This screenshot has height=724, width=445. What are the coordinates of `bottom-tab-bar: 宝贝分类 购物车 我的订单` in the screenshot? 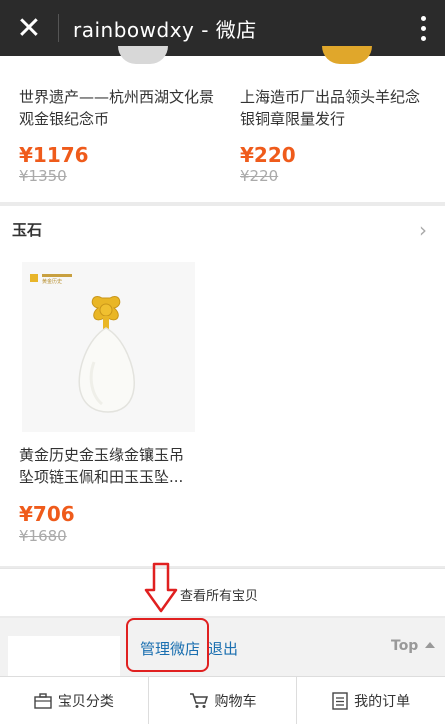 It's located at (222, 700).